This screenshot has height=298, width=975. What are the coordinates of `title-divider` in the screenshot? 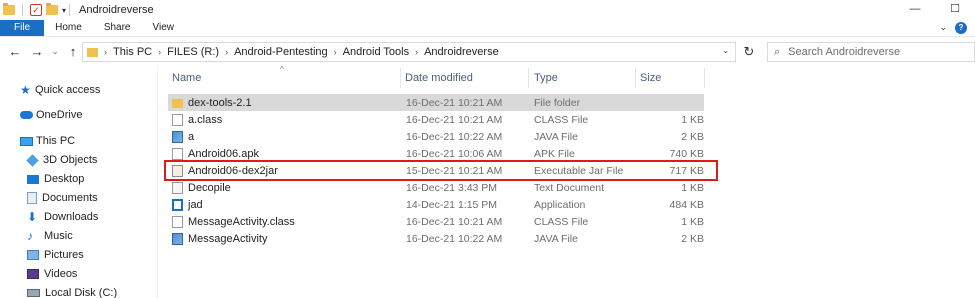 It's located at (70, 10).